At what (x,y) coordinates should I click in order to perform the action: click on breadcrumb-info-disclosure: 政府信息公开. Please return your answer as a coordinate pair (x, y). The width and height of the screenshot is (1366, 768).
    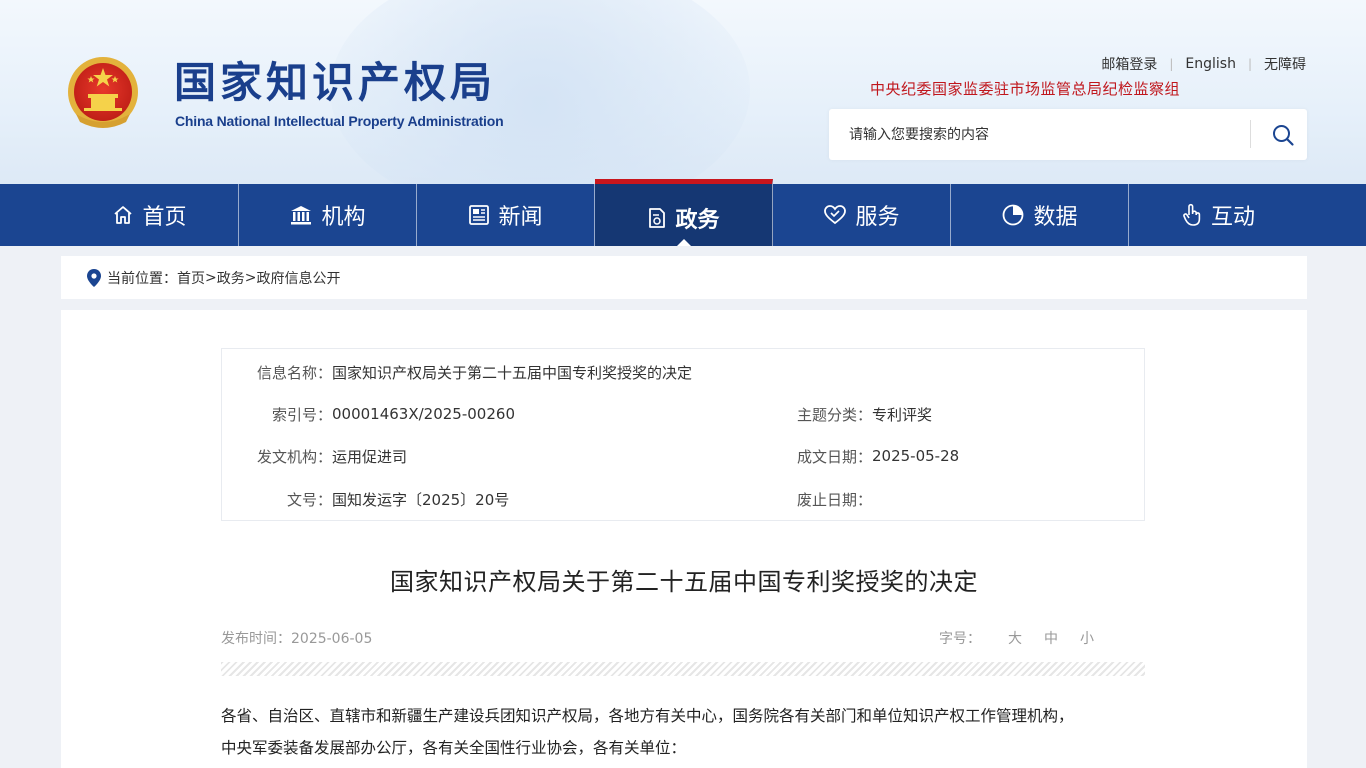
    Looking at the image, I should click on (298, 278).